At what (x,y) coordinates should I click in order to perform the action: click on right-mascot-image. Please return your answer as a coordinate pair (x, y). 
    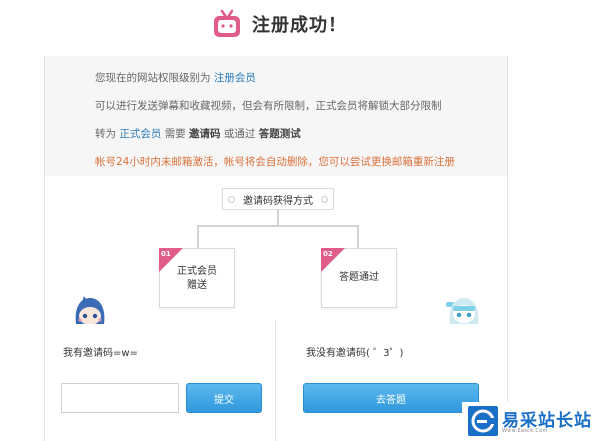
    Looking at the image, I should click on (464, 311).